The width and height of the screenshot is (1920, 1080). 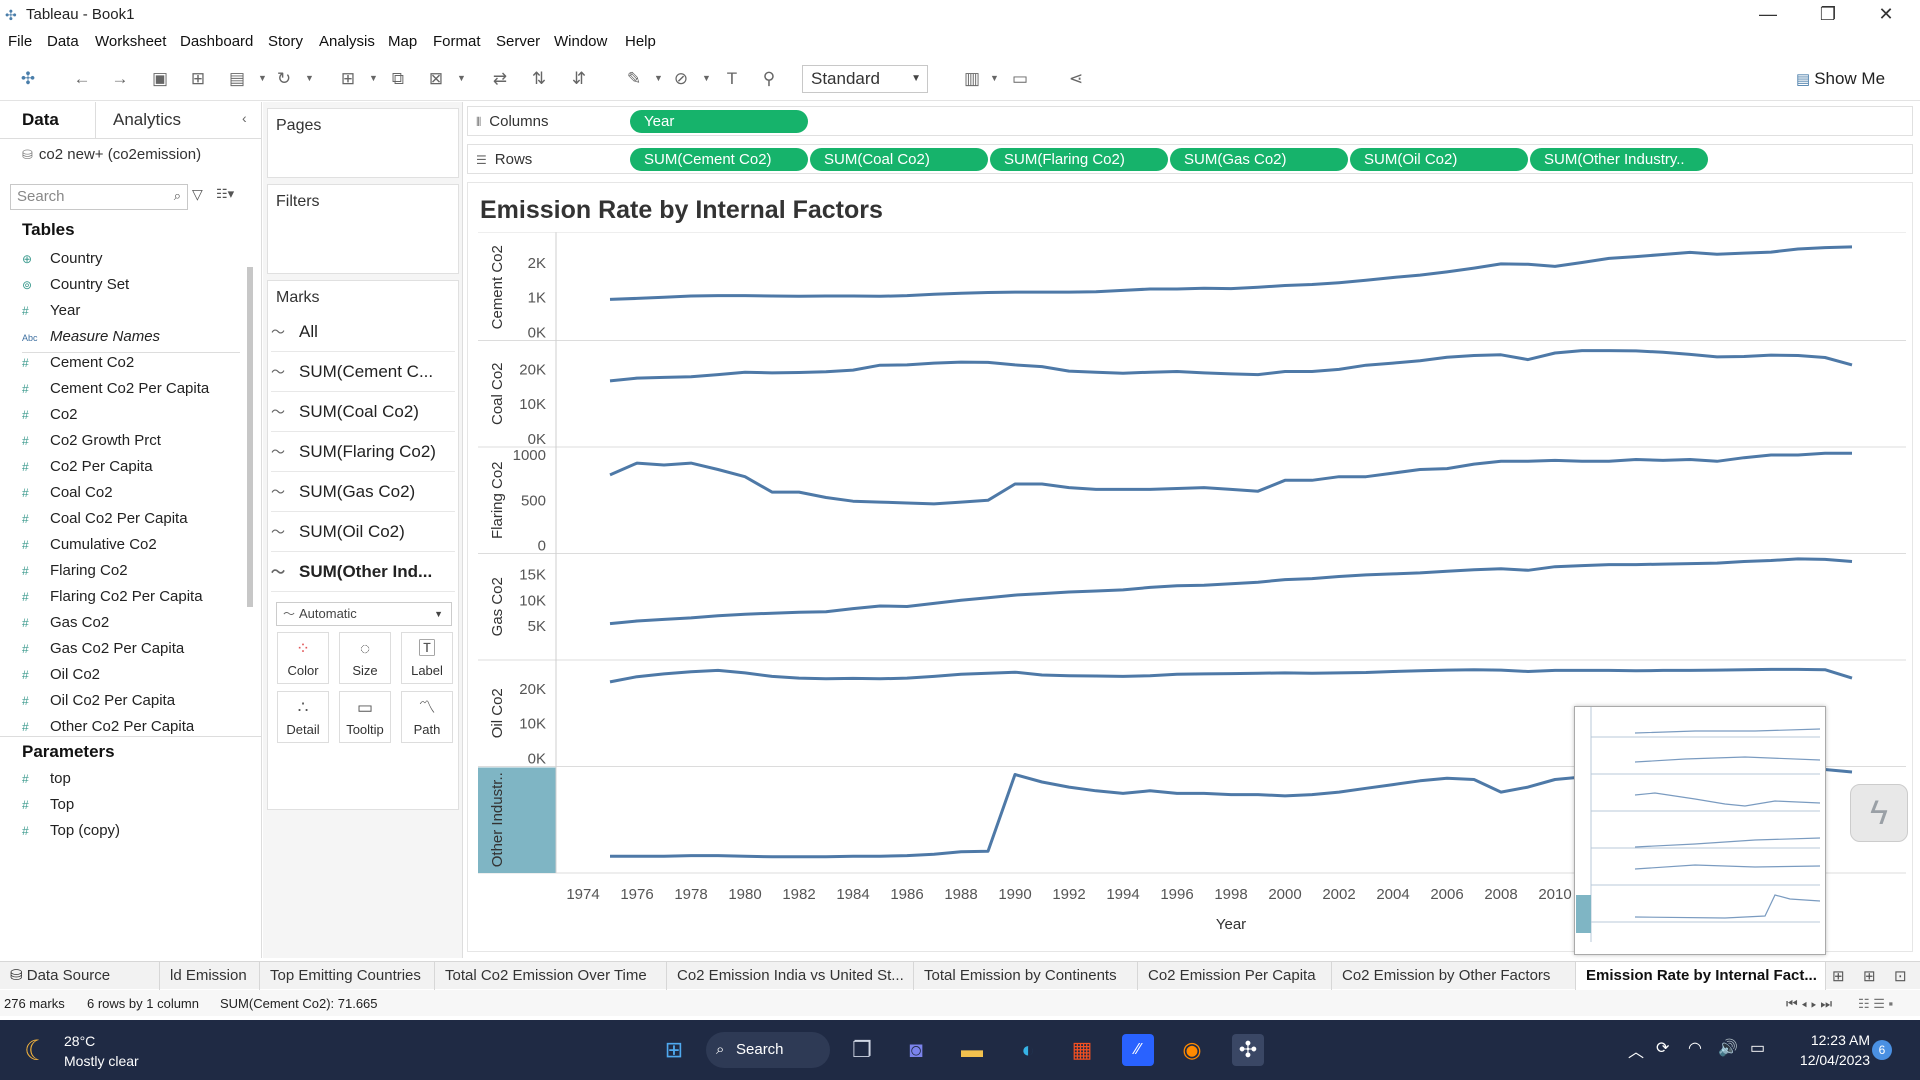 I want to click on swap-rows-columns-icon: ⇄, so click(x=500, y=79).